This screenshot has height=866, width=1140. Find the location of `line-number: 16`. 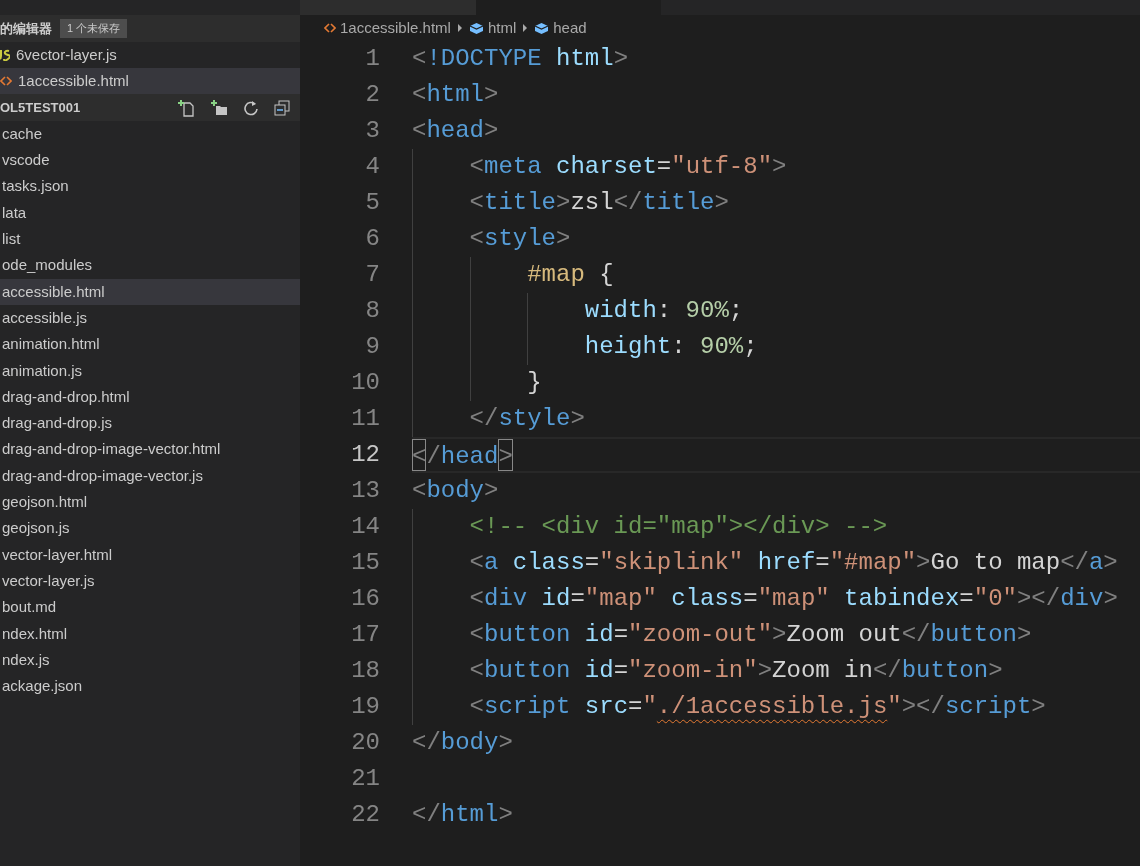

line-number: 16 is located at coordinates (365, 599).